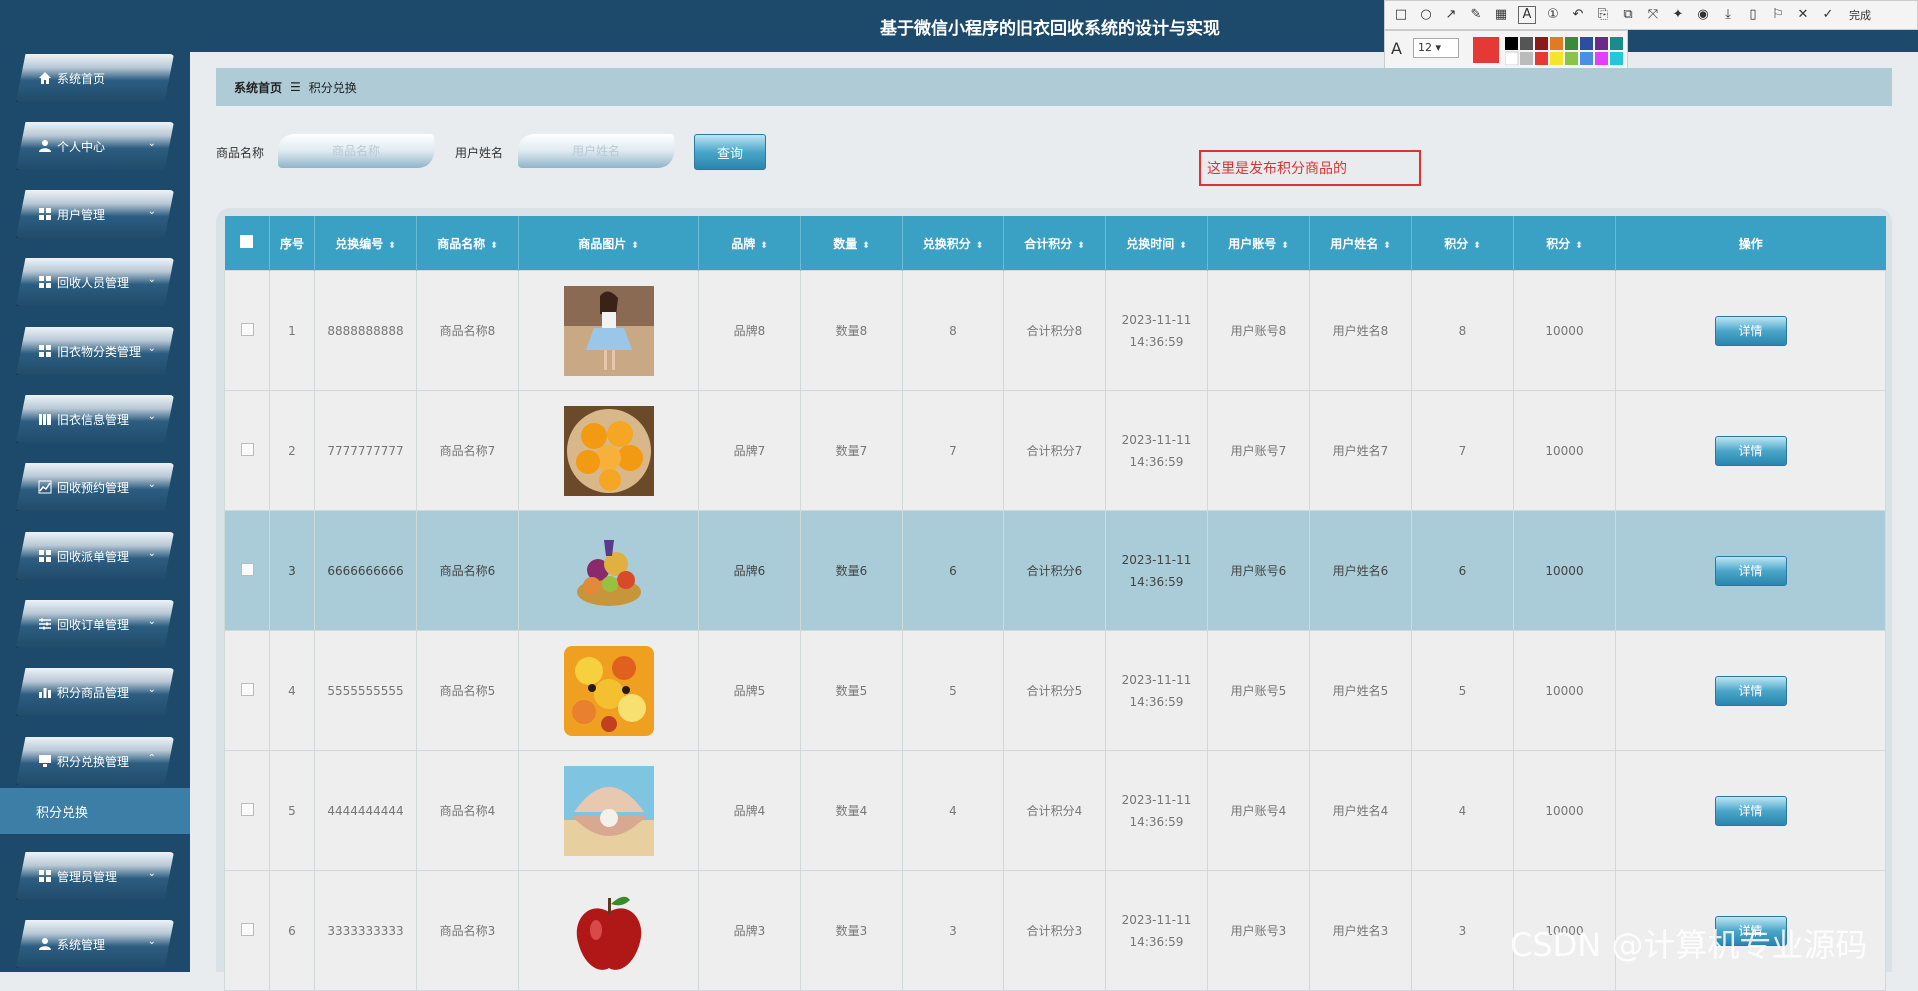 The width and height of the screenshot is (1918, 991). I want to click on cell-total: 合计积分5, so click(1054, 690).